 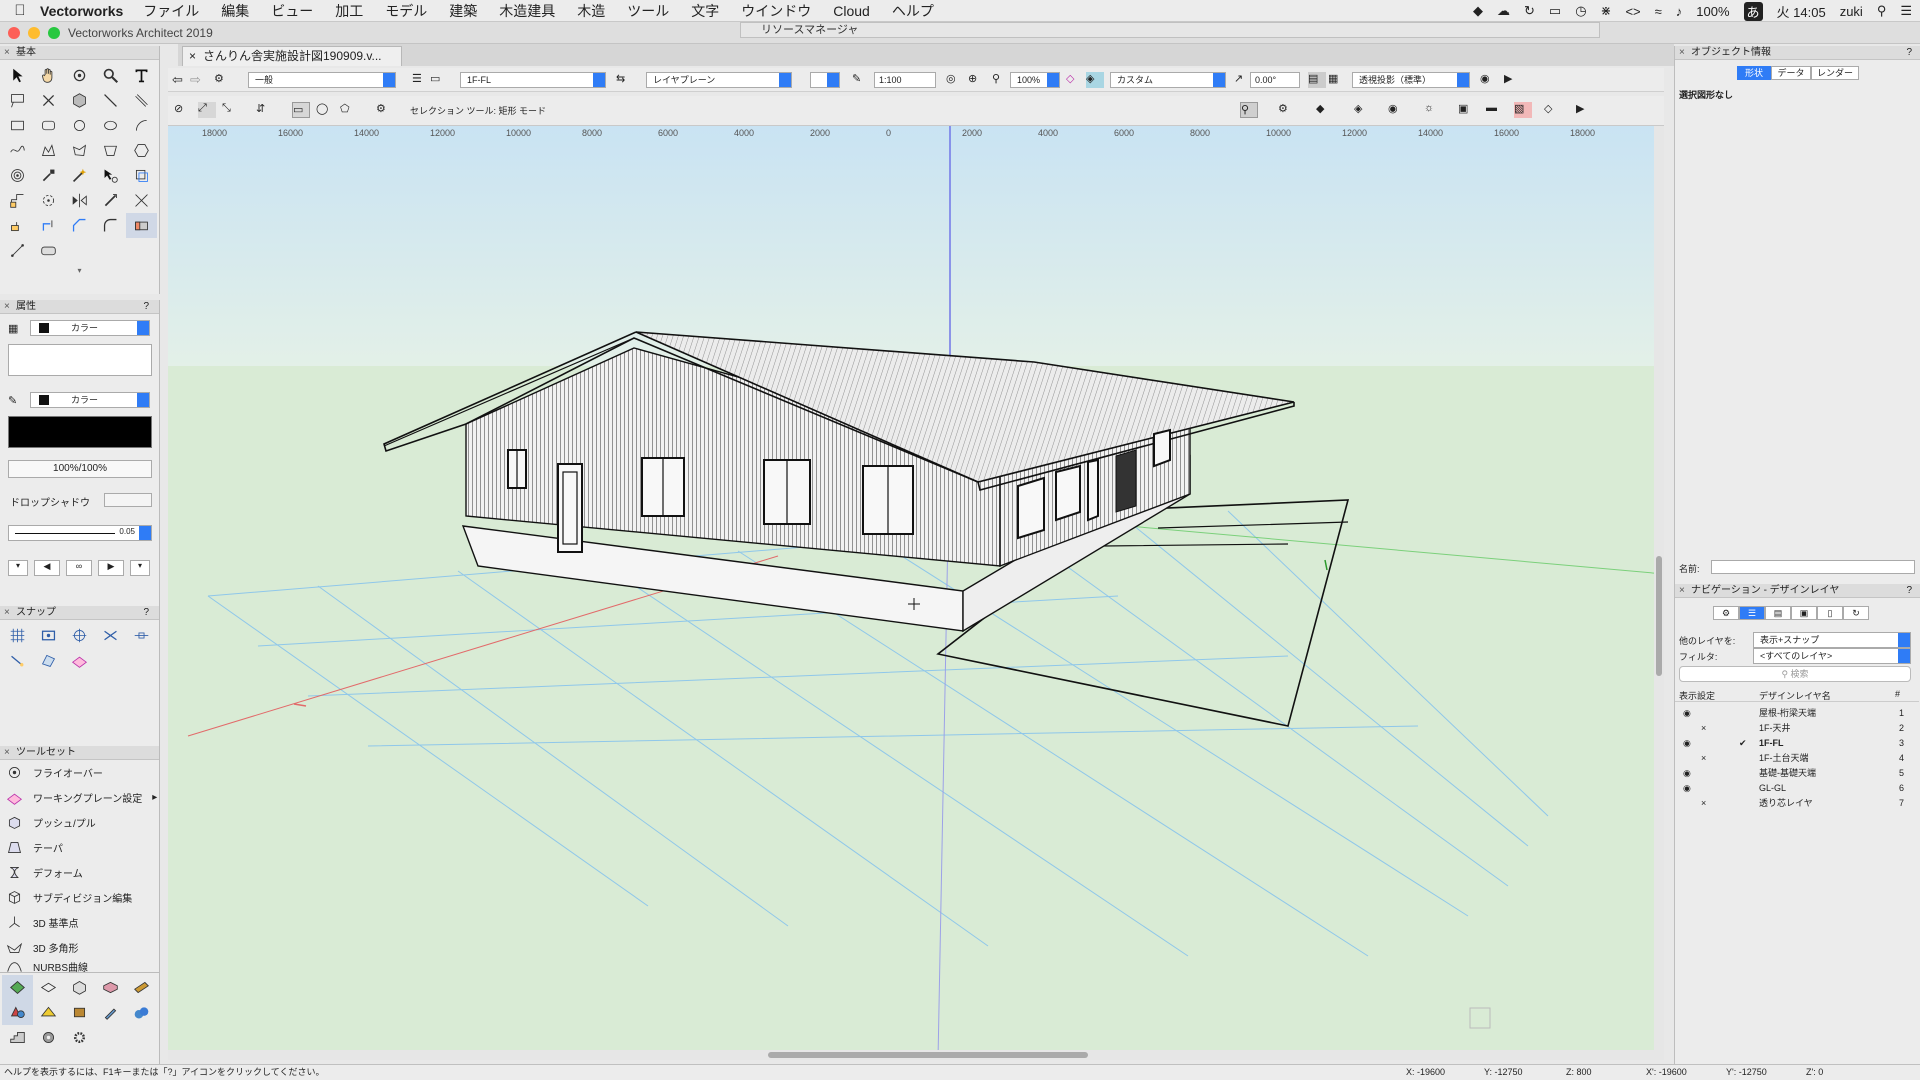 I want to click on single-object-interactive-icon: ⤢, so click(x=207, y=110).